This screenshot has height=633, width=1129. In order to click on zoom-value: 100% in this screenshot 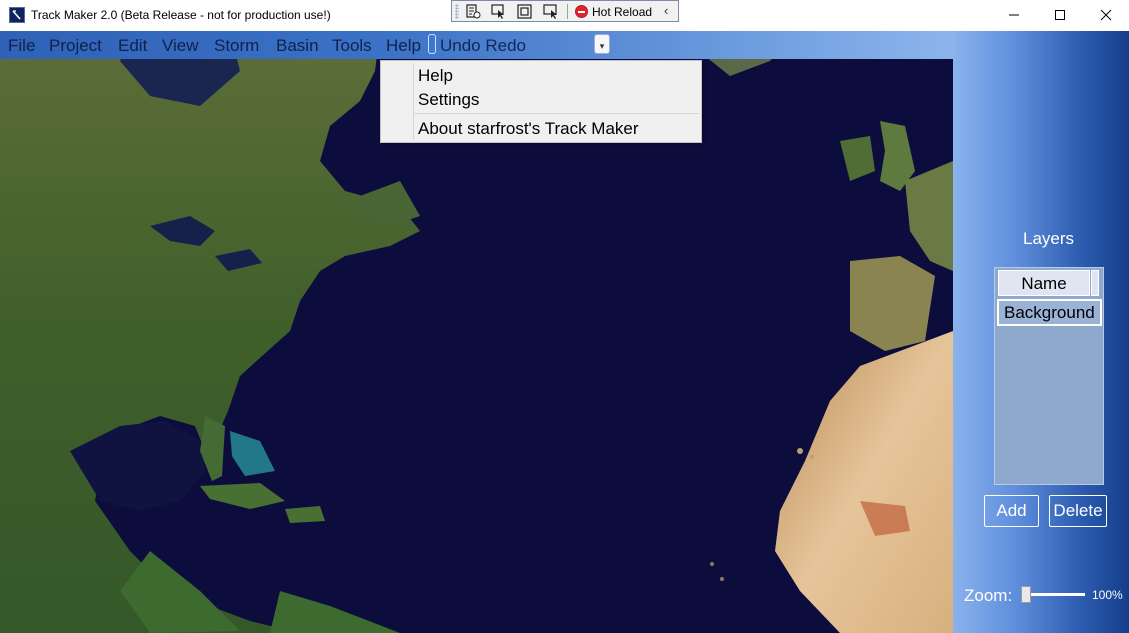, I will do `click(1107, 595)`.